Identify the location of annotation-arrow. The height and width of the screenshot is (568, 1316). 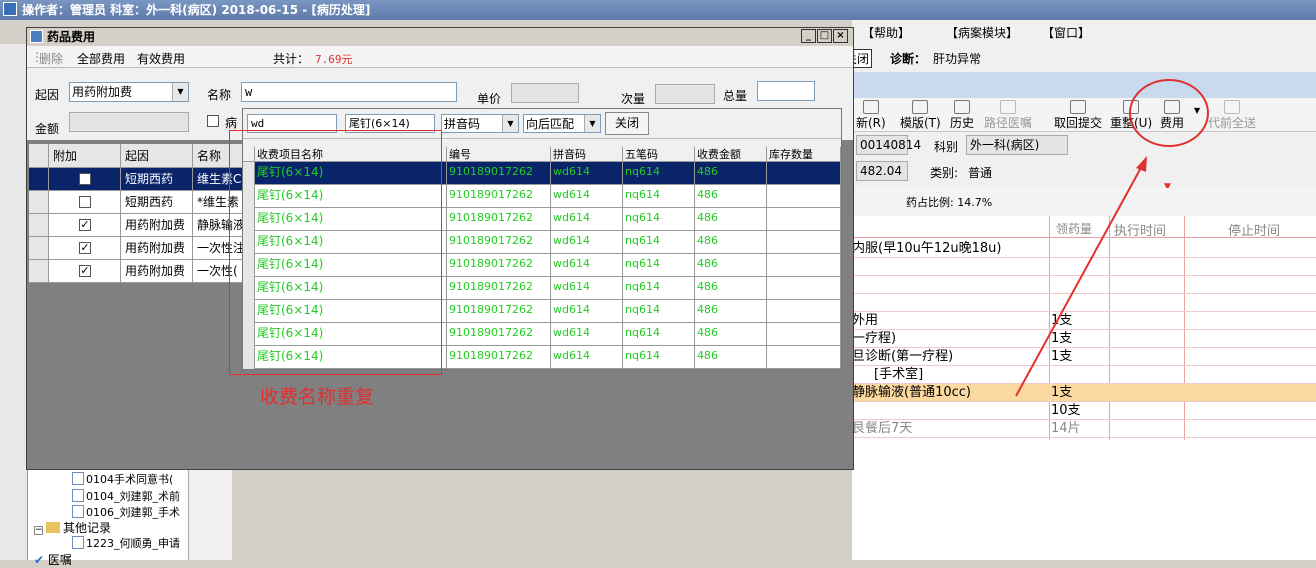
(1081, 276).